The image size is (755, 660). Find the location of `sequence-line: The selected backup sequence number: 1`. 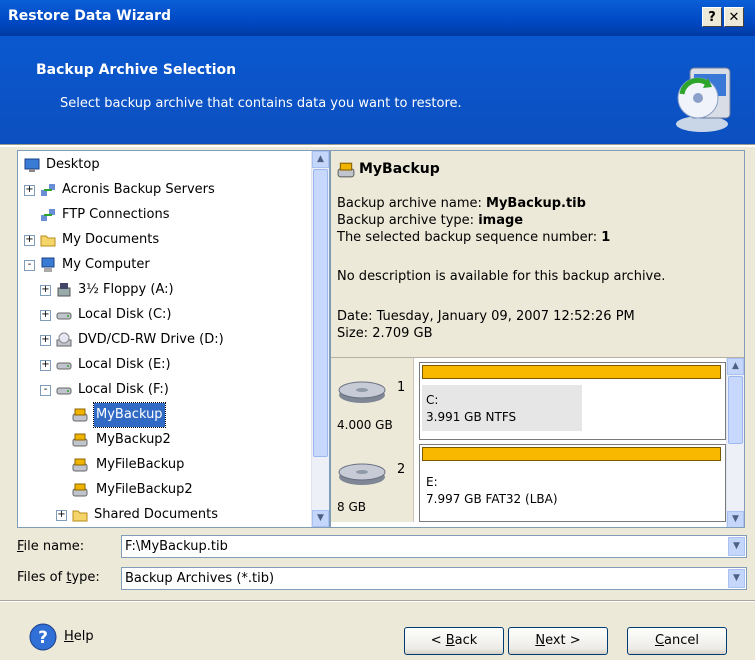

sequence-line: The selected backup sequence number: 1 is located at coordinates (473, 237).